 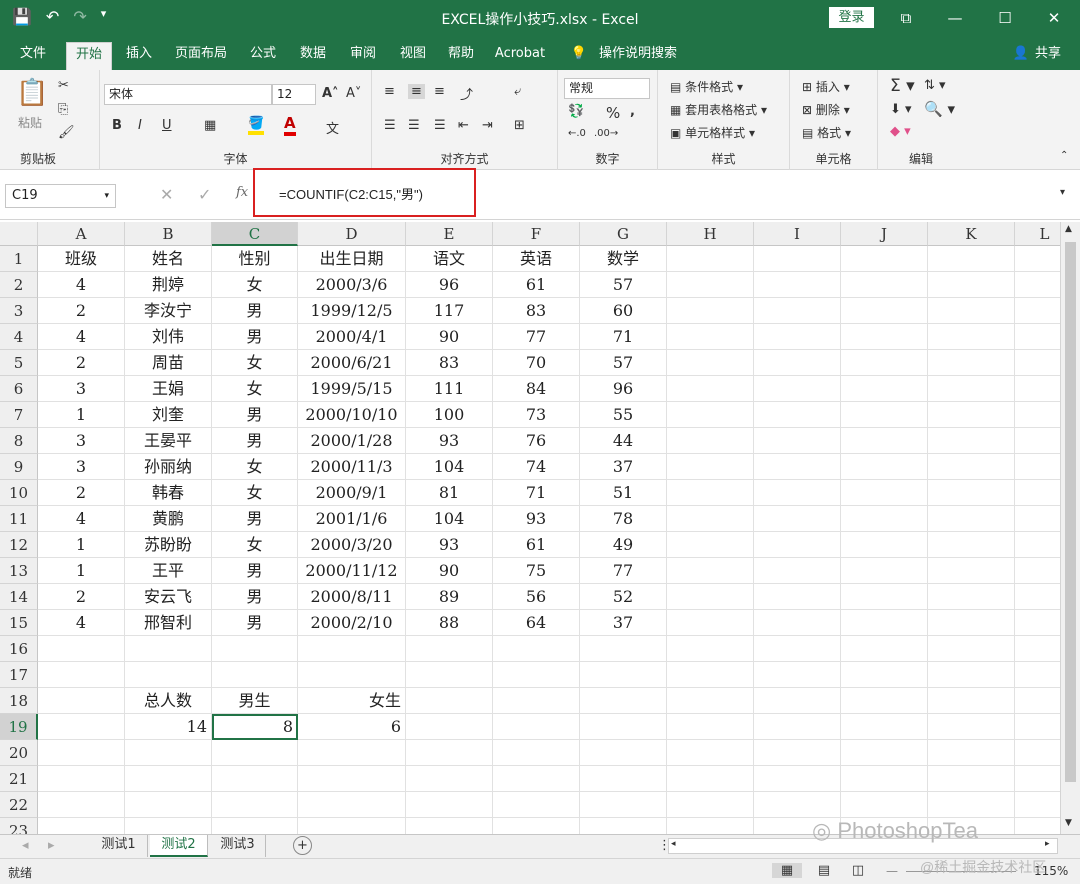 I want to click on cell-F15: 64, so click(x=536, y=623).